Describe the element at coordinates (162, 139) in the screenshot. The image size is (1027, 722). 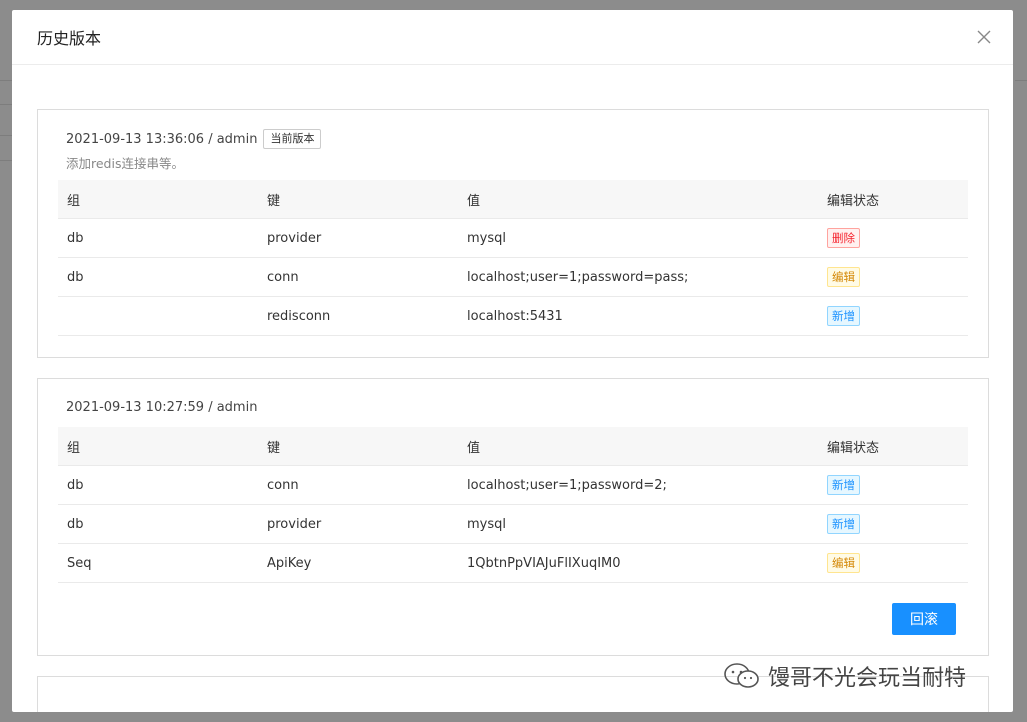
I see `version-timestamp-author: 2021-09-13 13:36:06 / admin` at that location.